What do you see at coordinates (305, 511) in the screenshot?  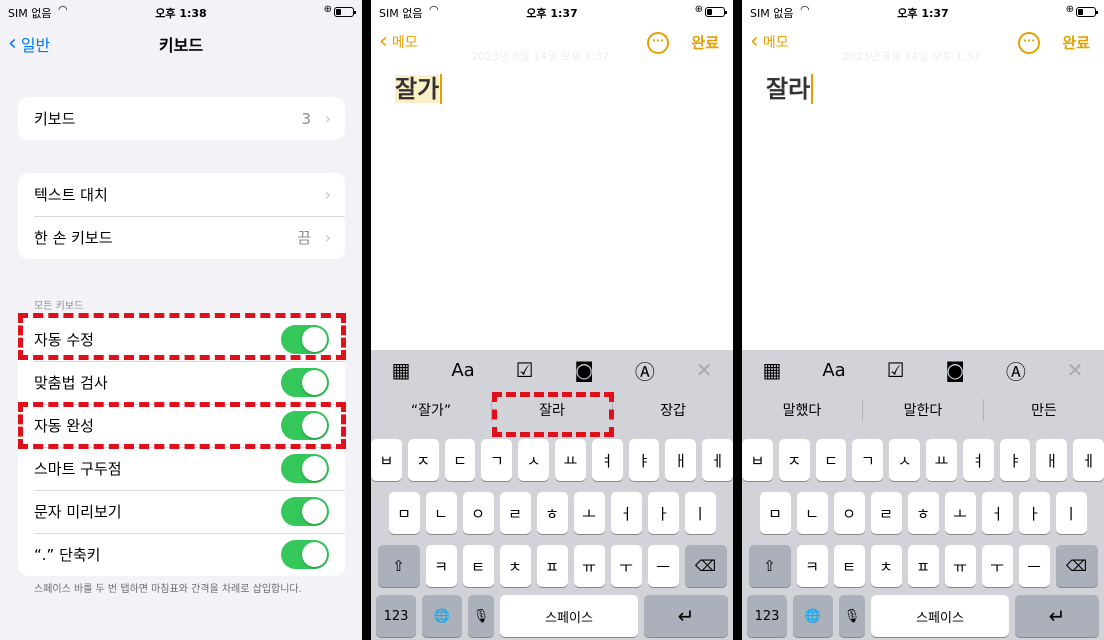 I see `character-preview-toggle` at bounding box center [305, 511].